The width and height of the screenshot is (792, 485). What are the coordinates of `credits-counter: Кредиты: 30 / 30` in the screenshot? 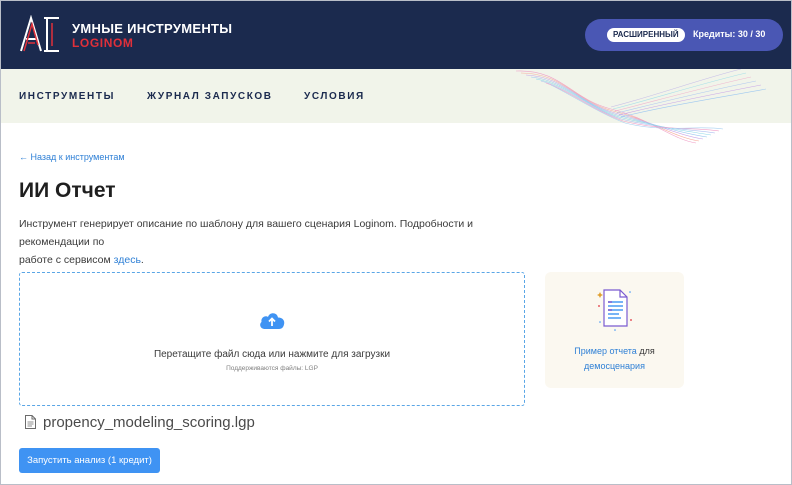 It's located at (729, 34).